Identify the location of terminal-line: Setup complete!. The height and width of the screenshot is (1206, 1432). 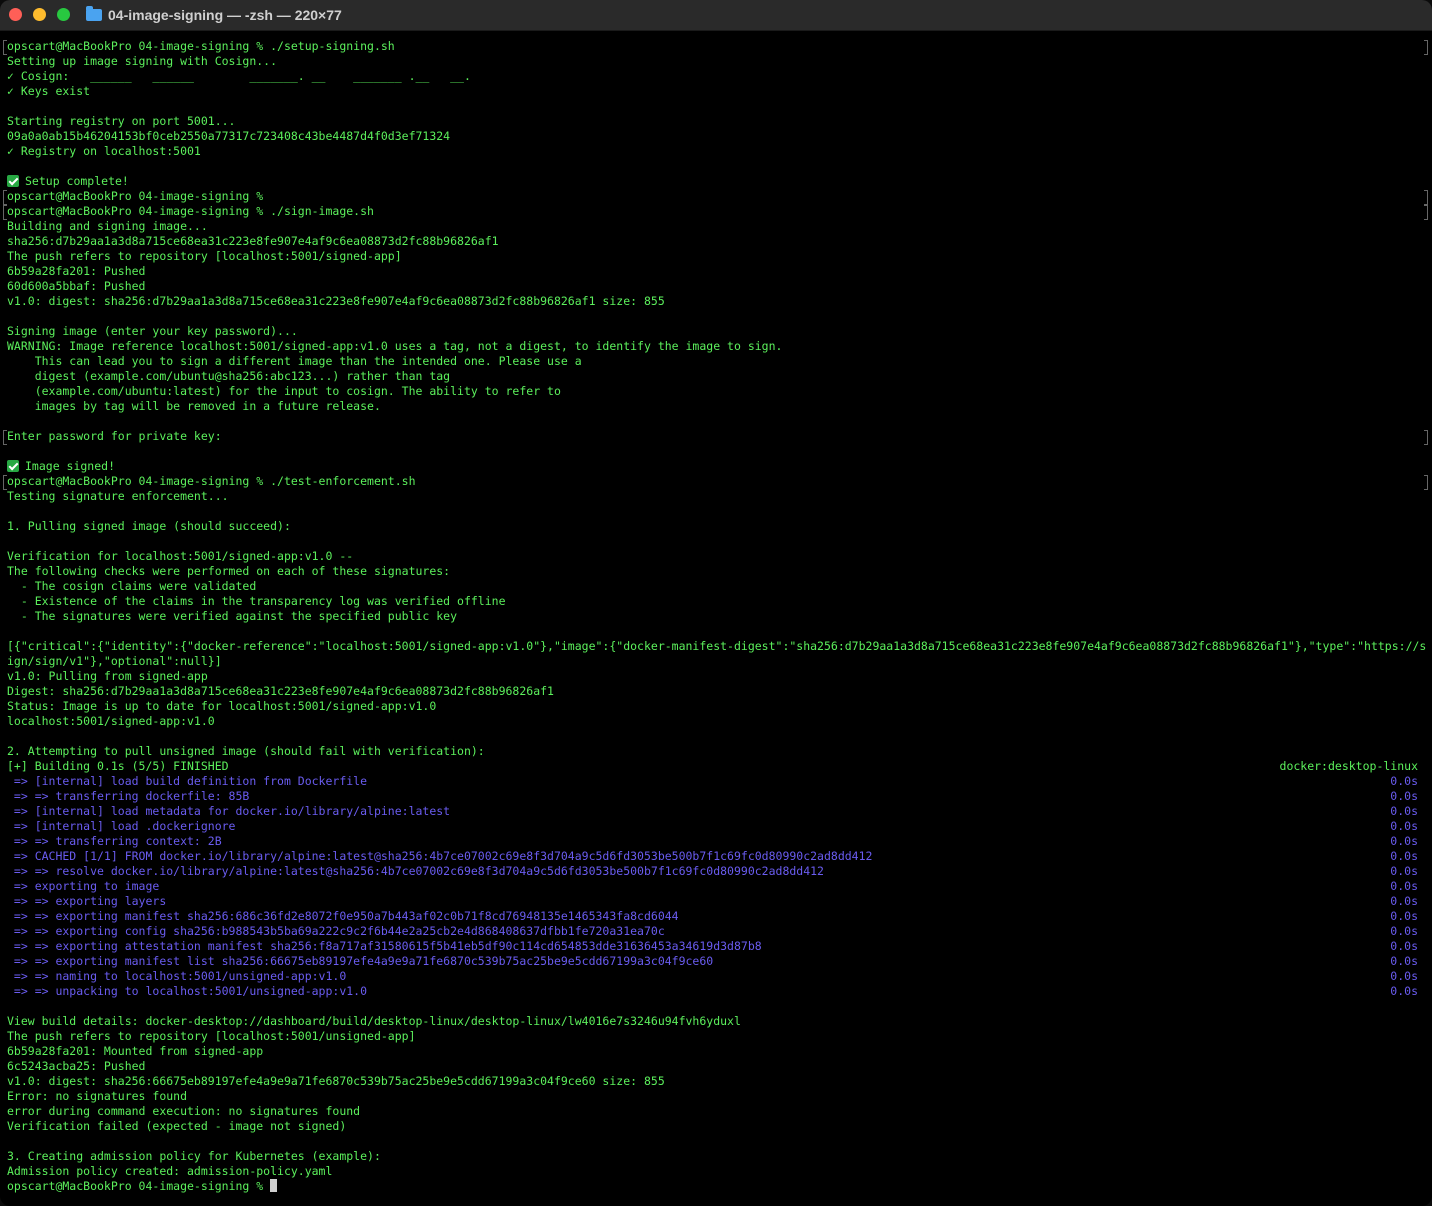
(717, 181).